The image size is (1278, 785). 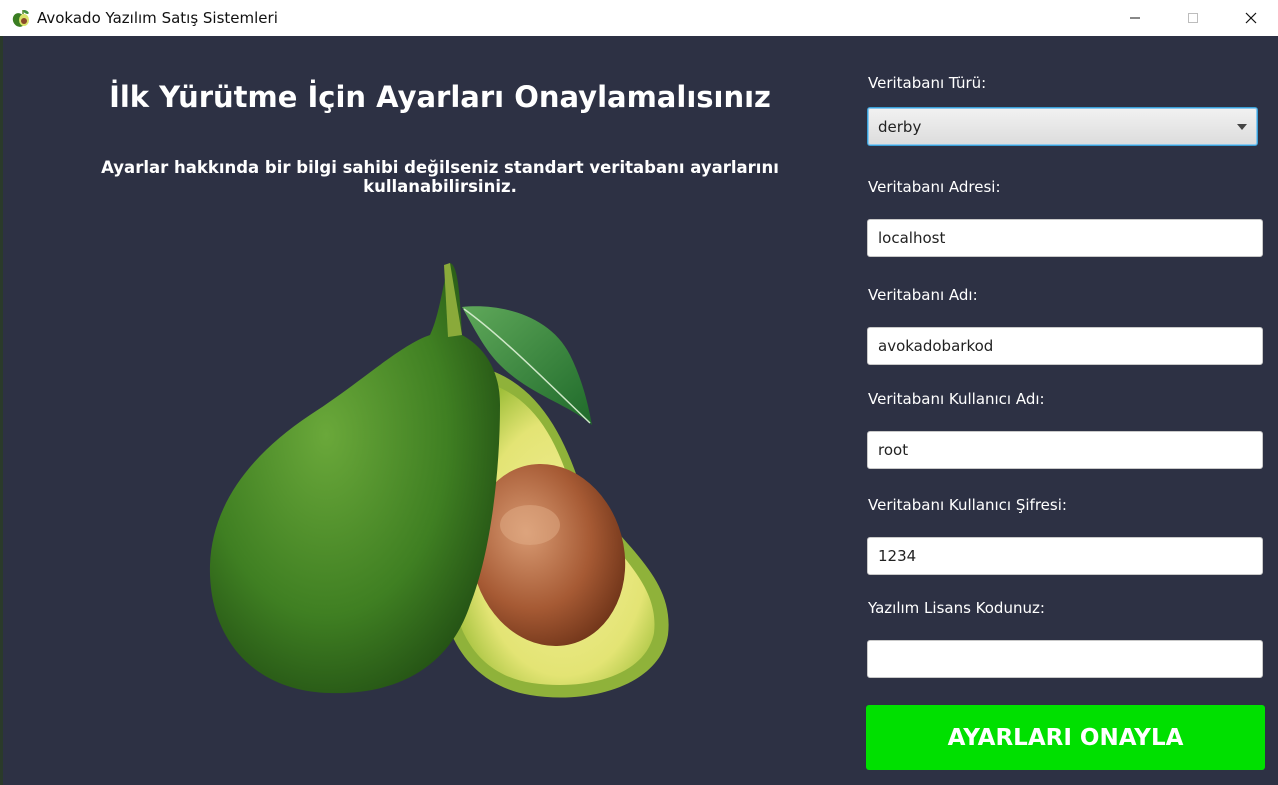 I want to click on db-password-label: Veritabanı Kullanıcı Şifresi:, so click(x=967, y=505).